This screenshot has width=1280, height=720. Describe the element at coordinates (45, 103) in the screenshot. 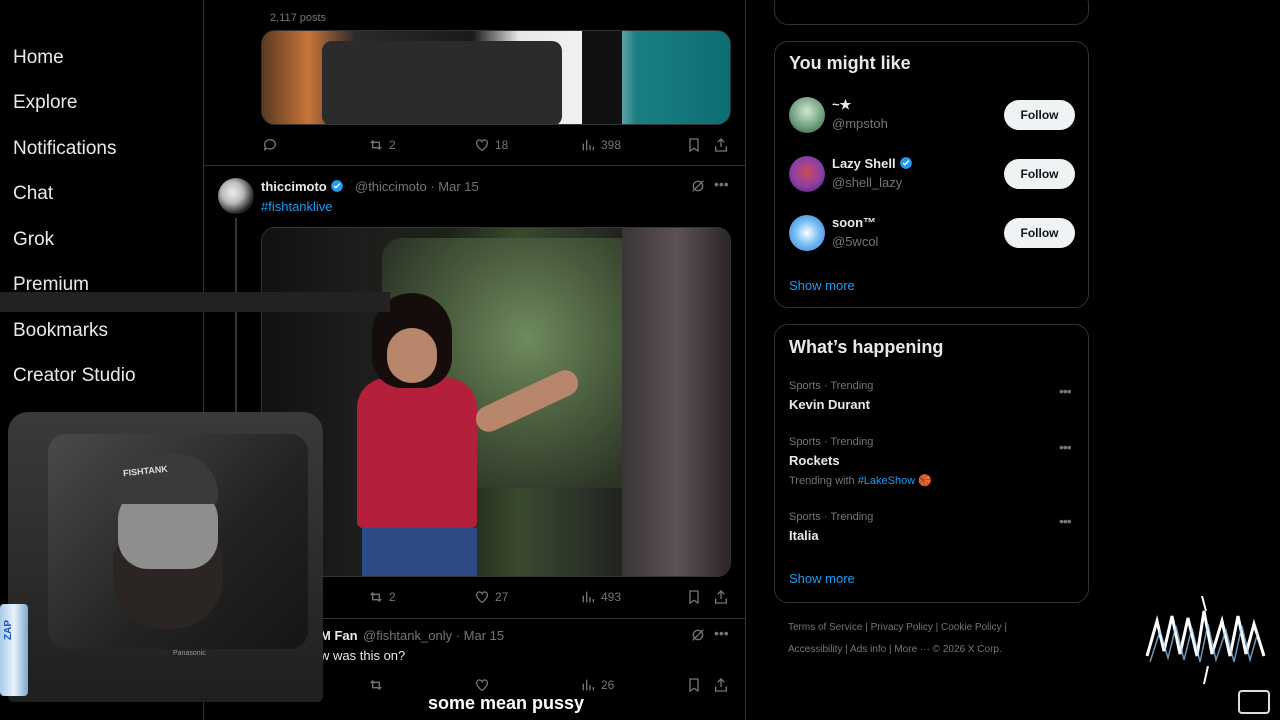

I see `nav-explore: Explore` at that location.